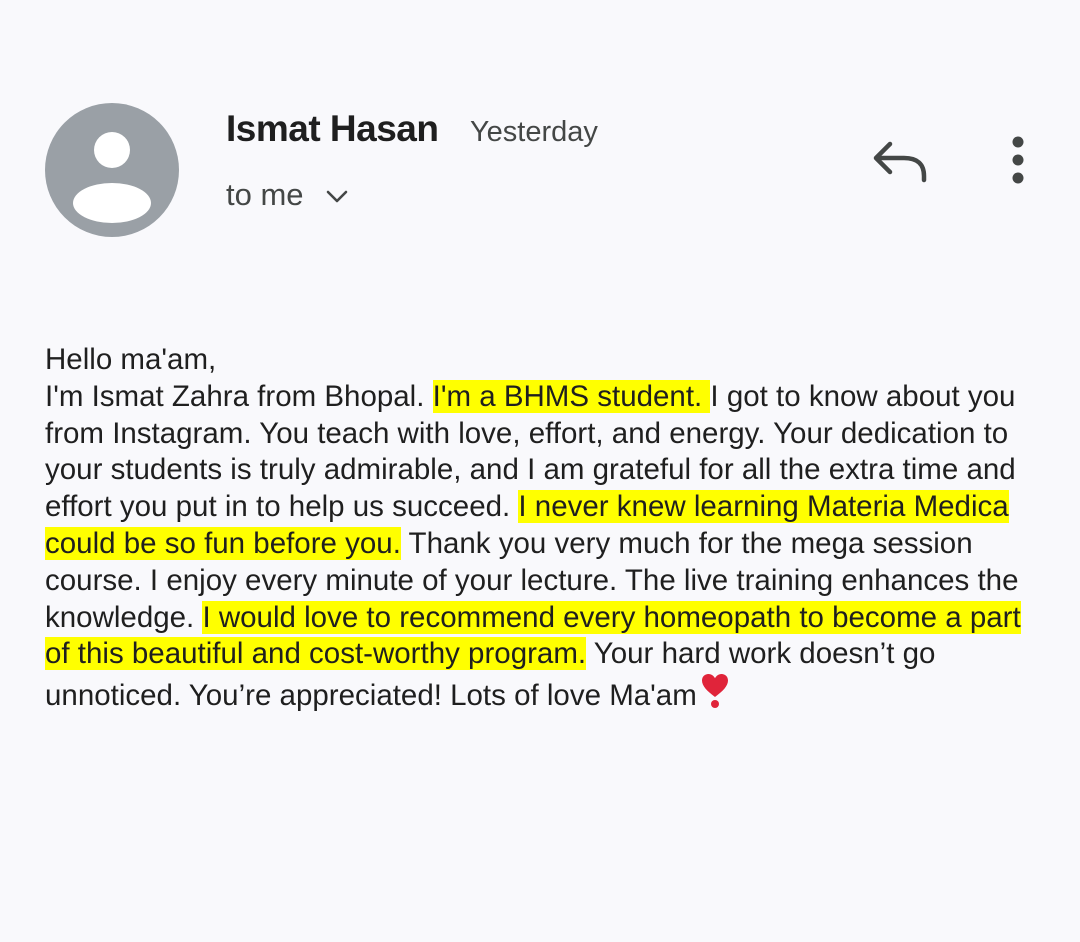  I want to click on chevron-down-icon, so click(337, 199).